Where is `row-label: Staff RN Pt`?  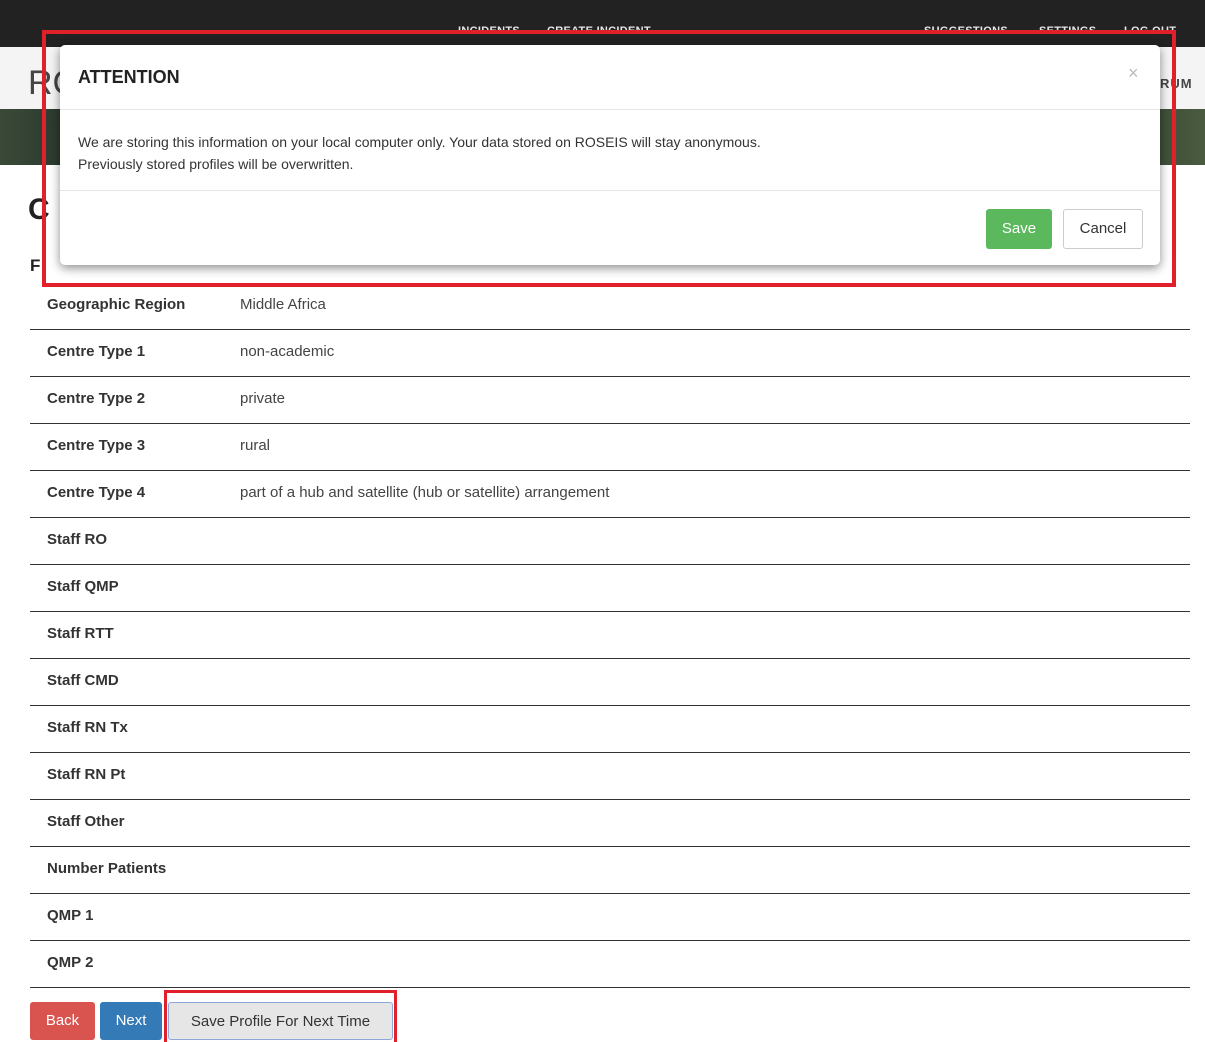 row-label: Staff RN Pt is located at coordinates (86, 774).